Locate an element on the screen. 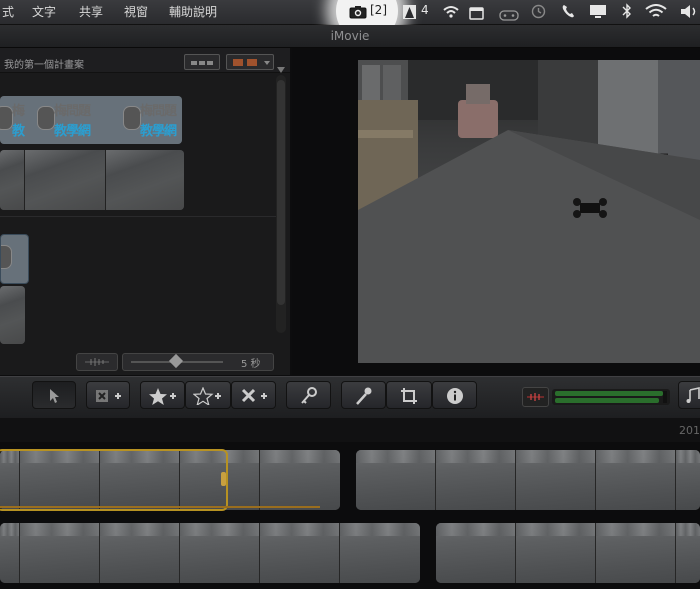 Image resolution: width=700 pixels, height=589 pixels. title-clip-strip: 梅教 梅問題 教學網 梅問題 教學網 is located at coordinates (91, 120).